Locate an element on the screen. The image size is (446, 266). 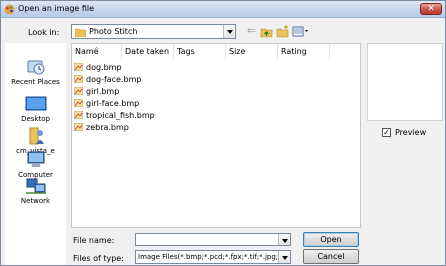
file-row-tropical-fish-bmp: tropical_fish.bmp is located at coordinates (114, 116).